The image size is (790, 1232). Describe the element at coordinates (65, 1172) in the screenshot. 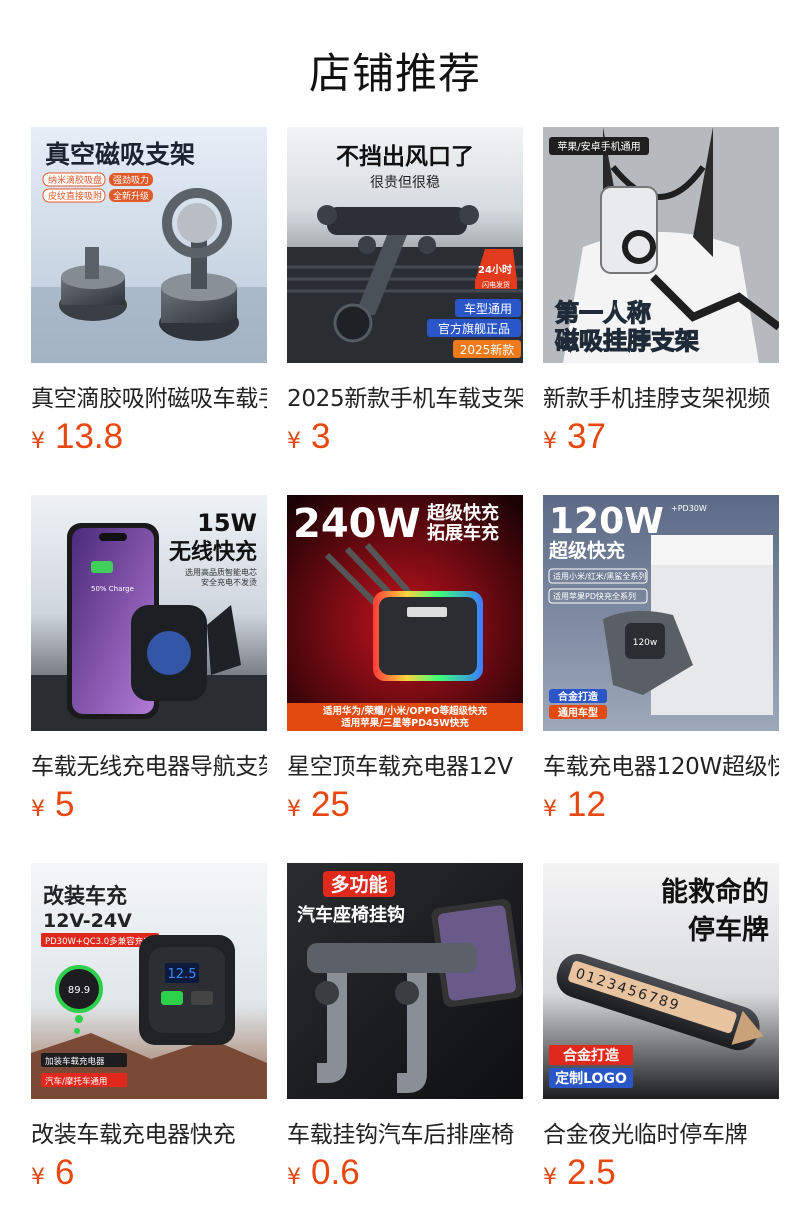

I see `price-value: 6` at that location.